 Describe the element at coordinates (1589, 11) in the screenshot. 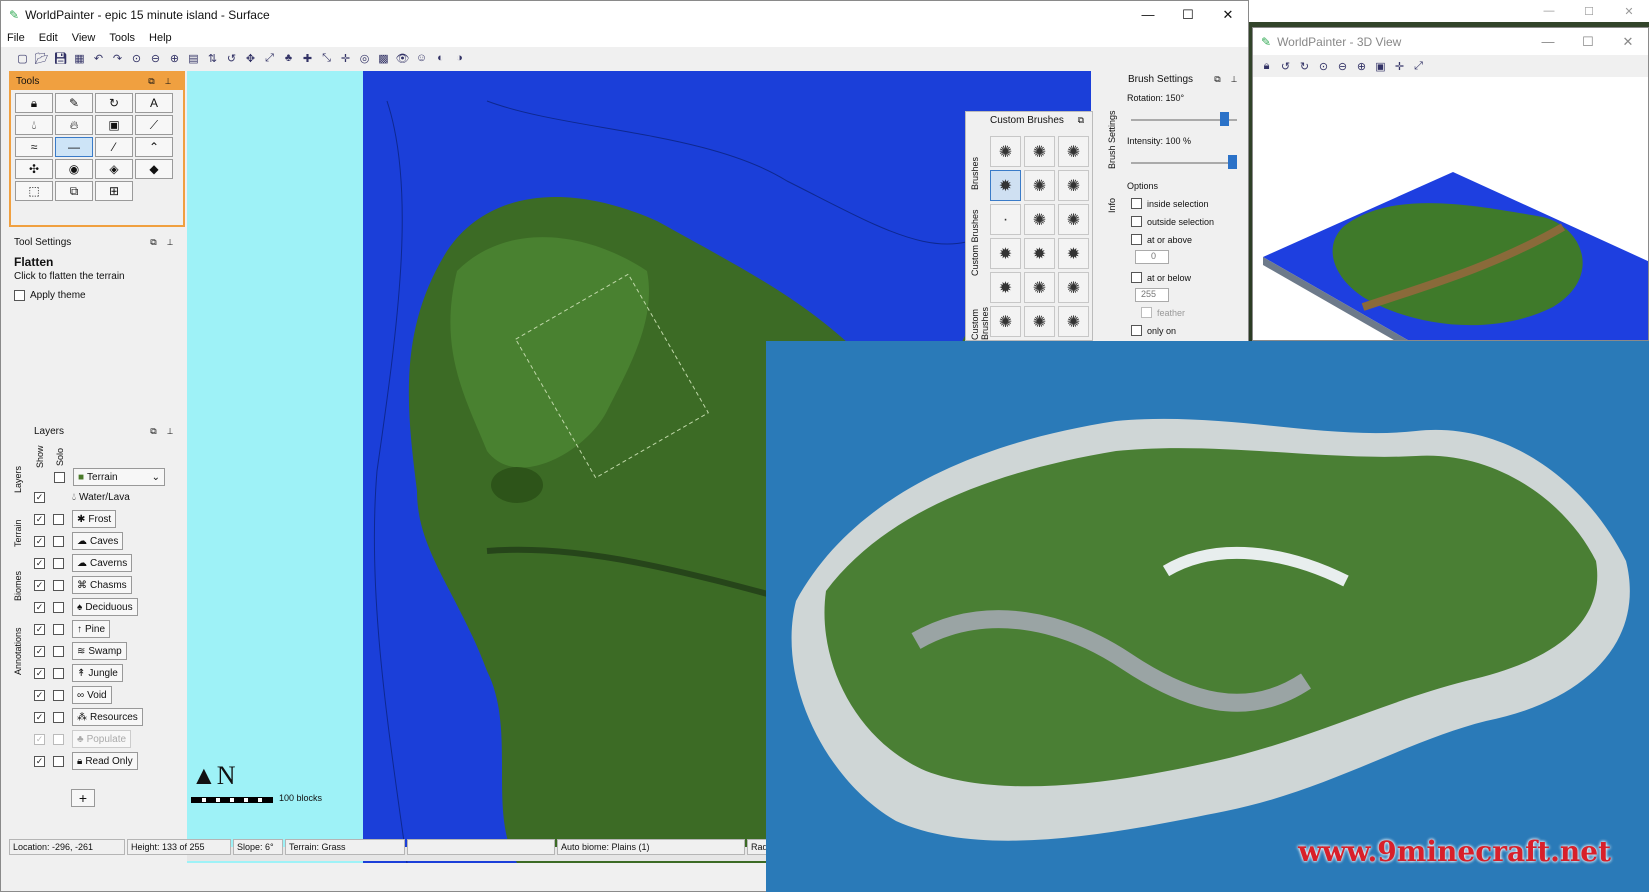

I see `background-maximize-button: ☐` at that location.